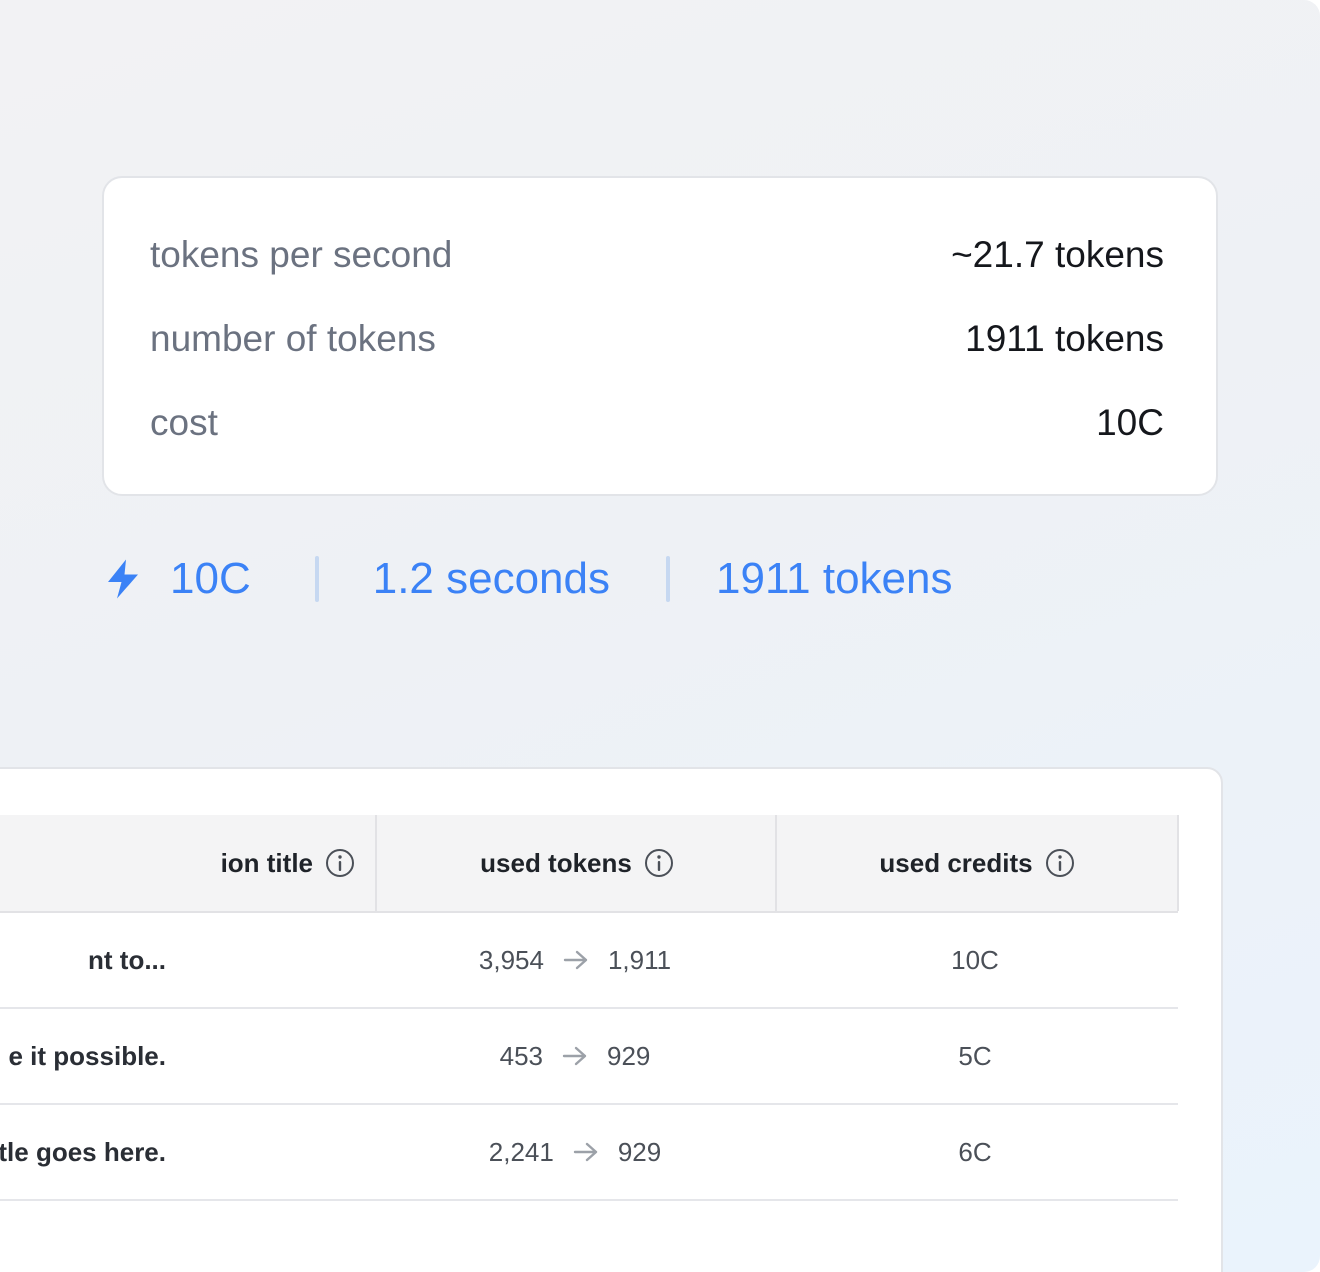 The image size is (1320, 1272). I want to click on stat-label: number of tokens, so click(293, 338).